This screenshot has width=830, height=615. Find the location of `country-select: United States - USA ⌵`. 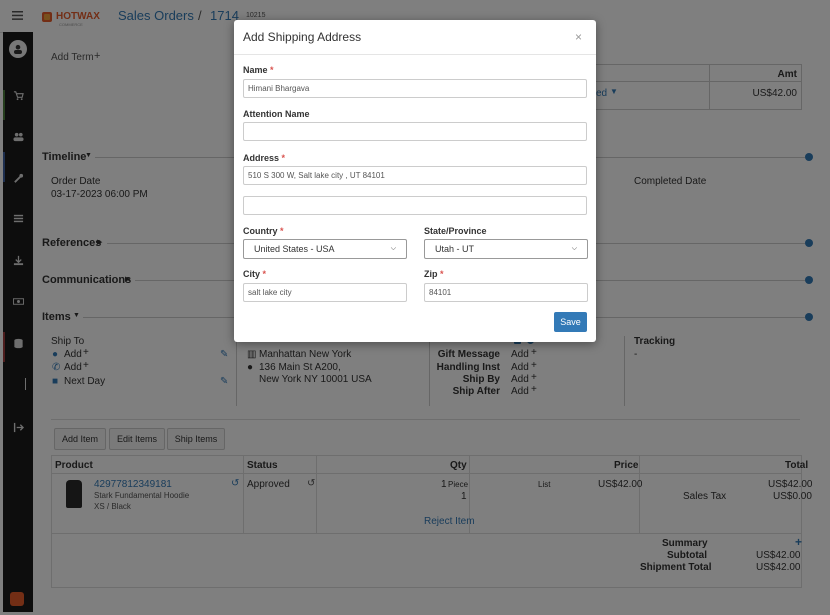

country-select: United States - USA ⌵ is located at coordinates (325, 249).